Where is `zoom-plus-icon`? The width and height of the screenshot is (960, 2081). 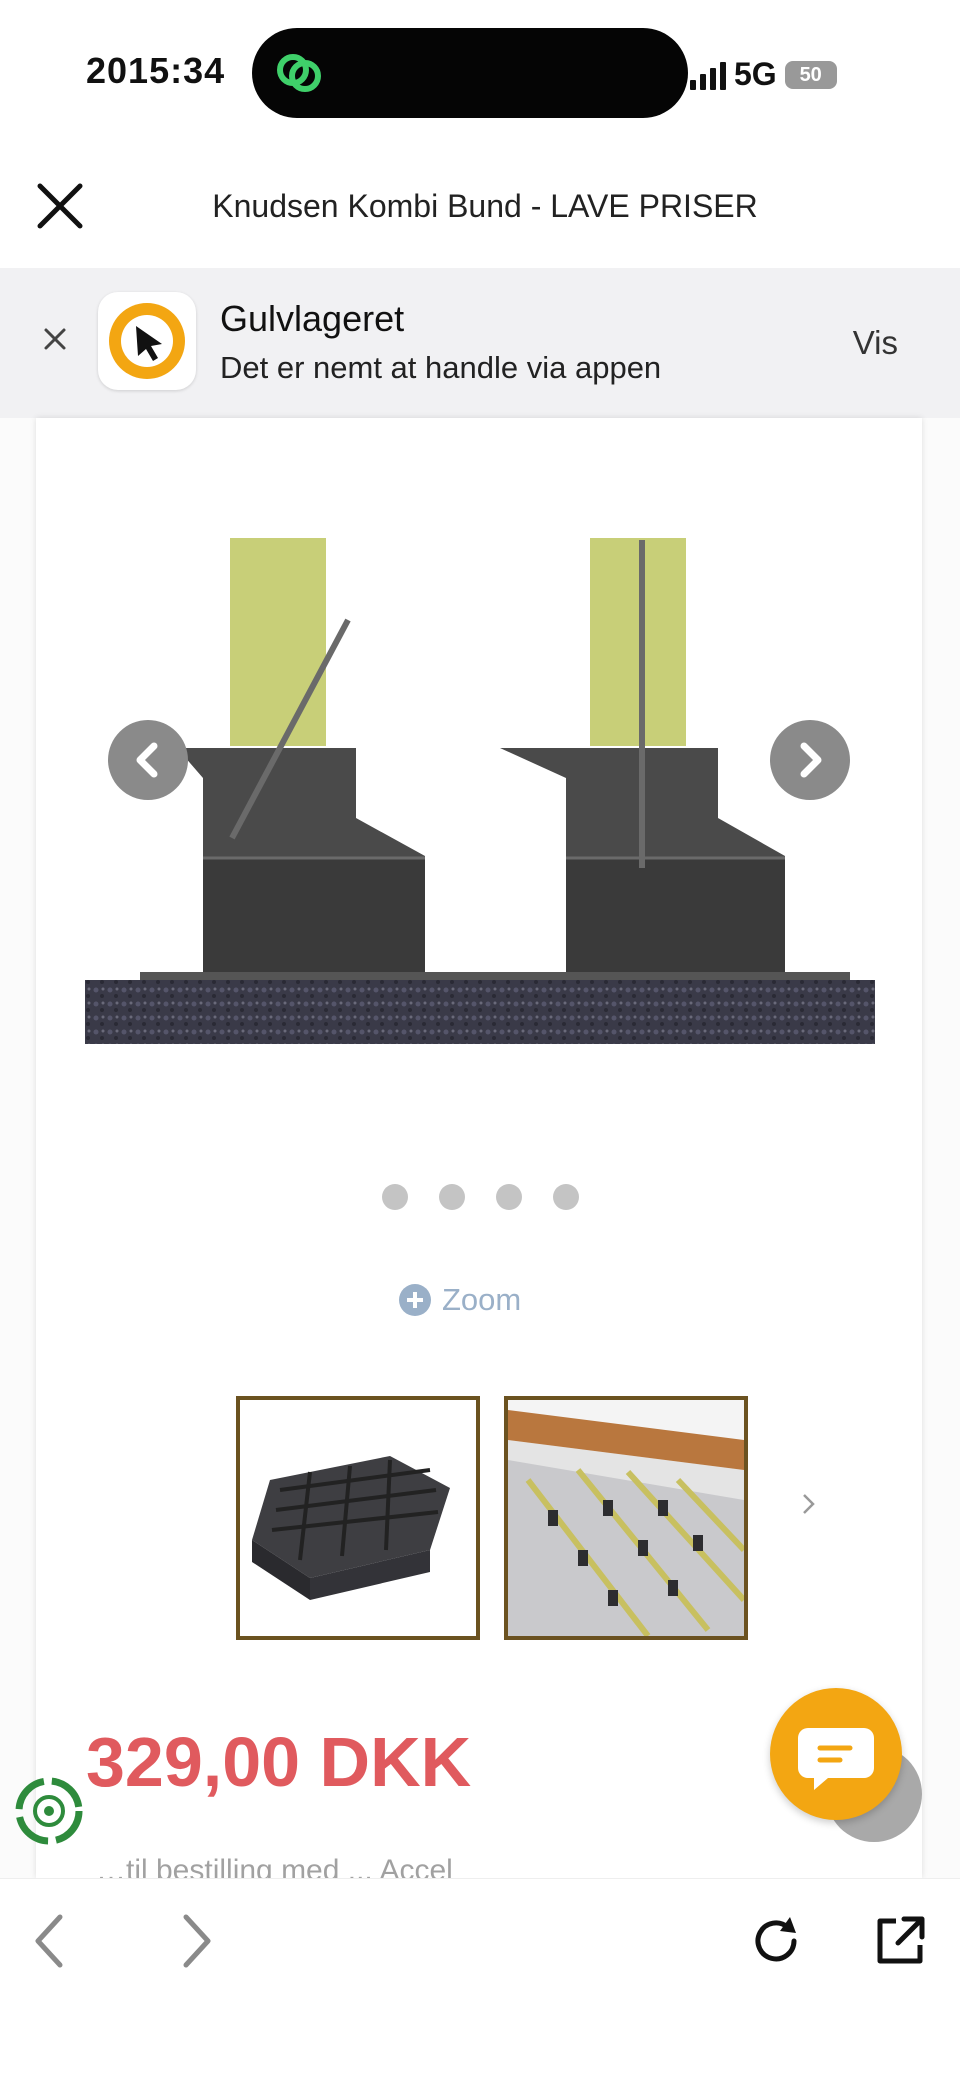
zoom-plus-icon is located at coordinates (415, 1300).